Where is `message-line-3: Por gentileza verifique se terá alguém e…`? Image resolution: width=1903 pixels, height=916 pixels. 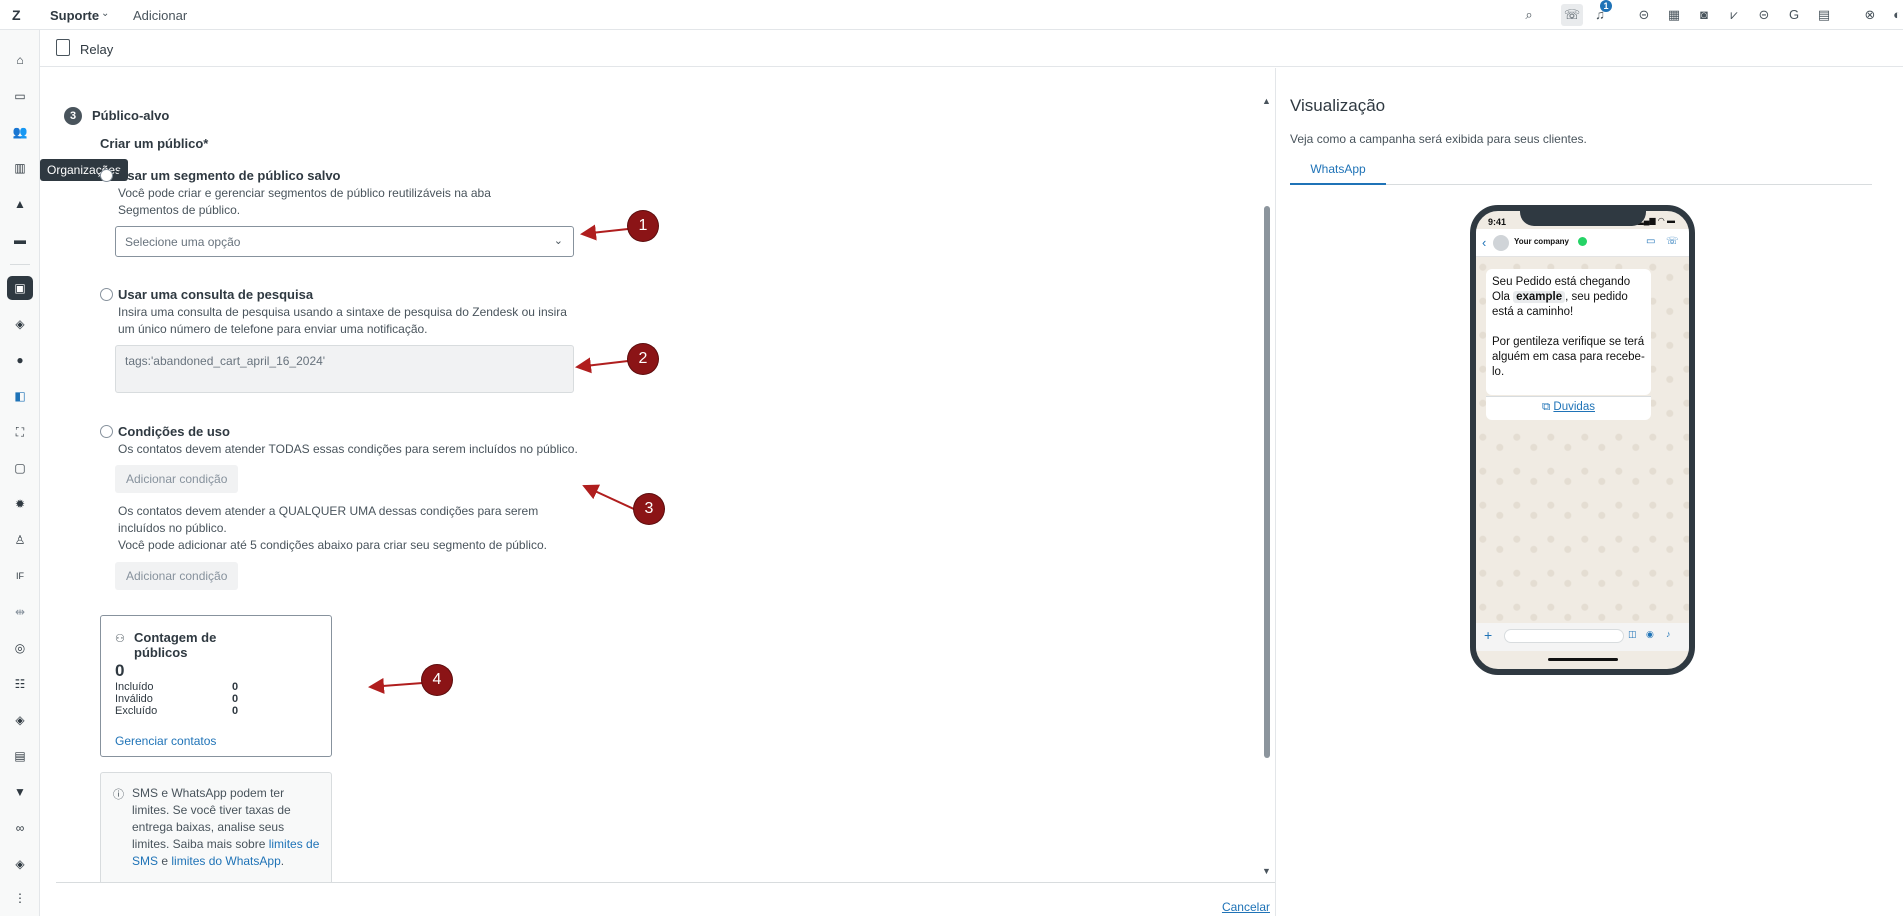
message-line-3: Por gentileza verifique se terá alguém e… is located at coordinates (1568, 357).